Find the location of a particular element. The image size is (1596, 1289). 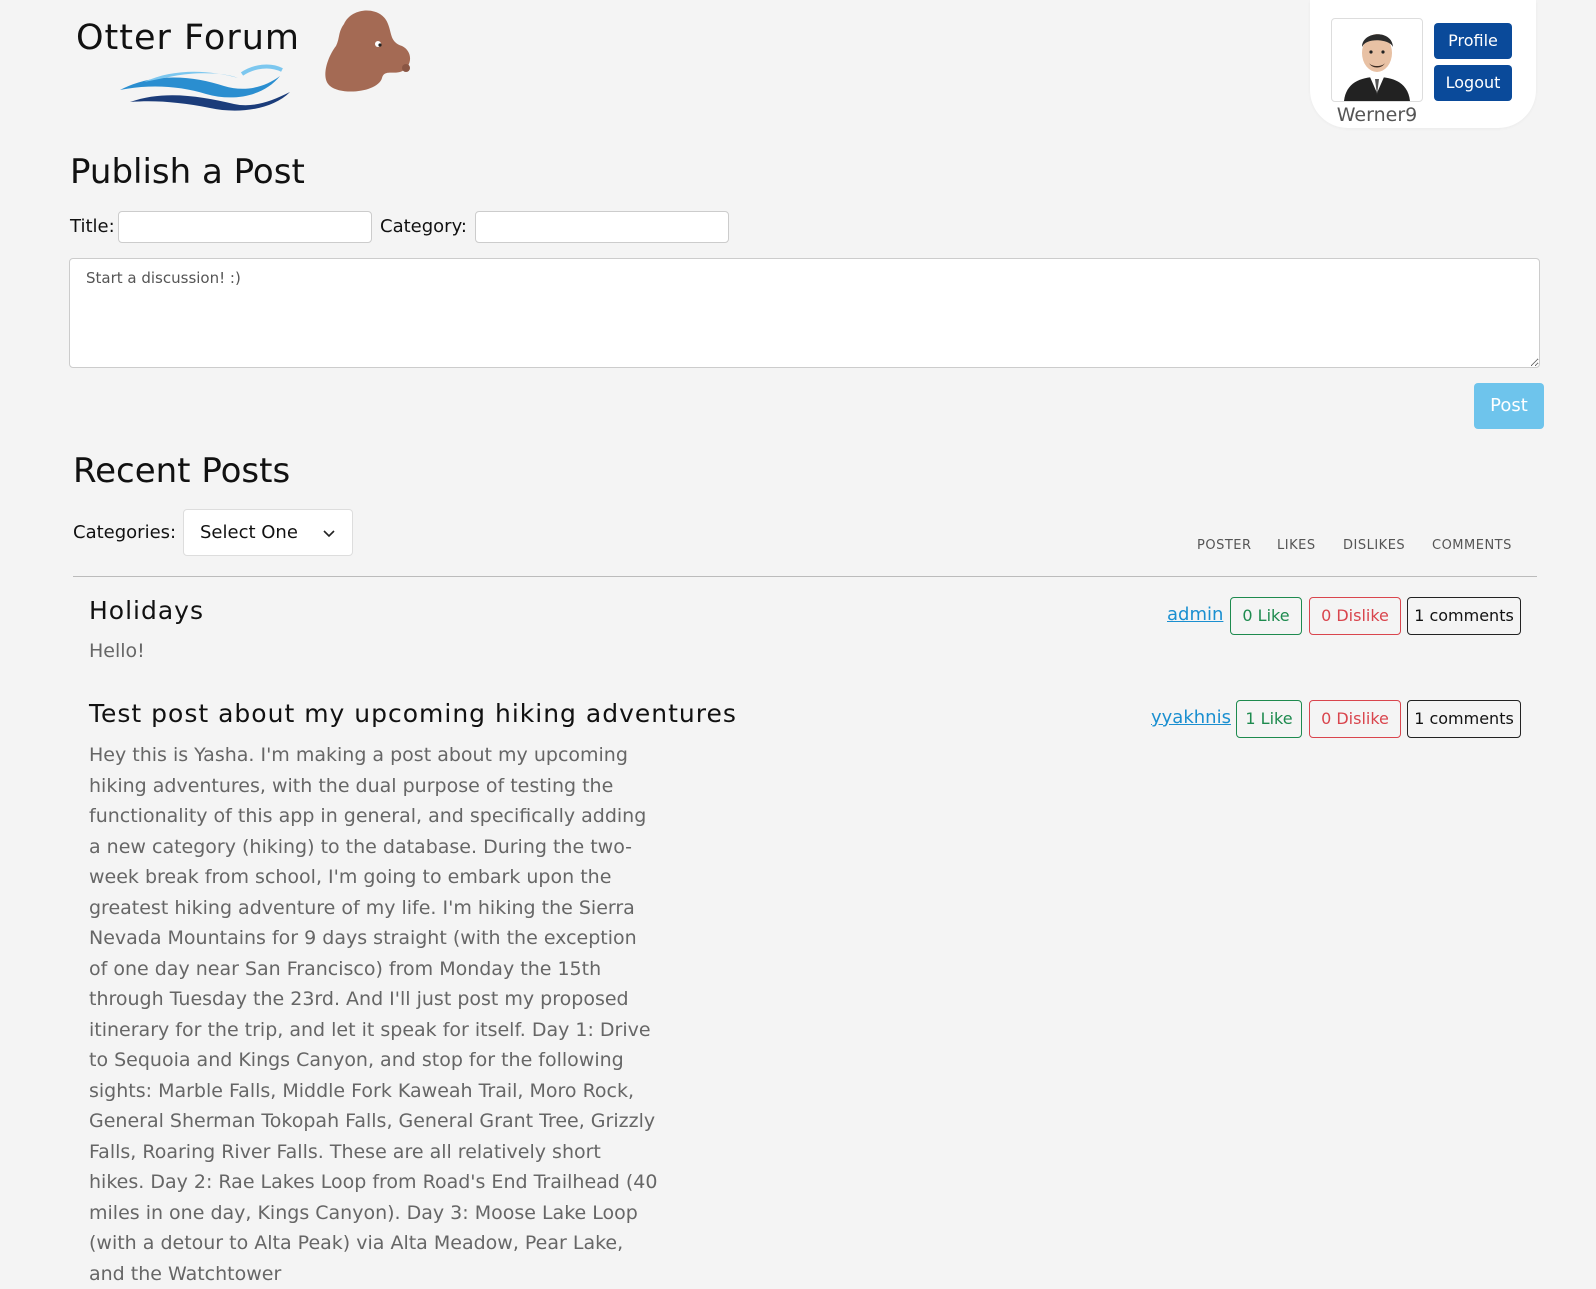

like-button: 1 Like is located at coordinates (1269, 719).